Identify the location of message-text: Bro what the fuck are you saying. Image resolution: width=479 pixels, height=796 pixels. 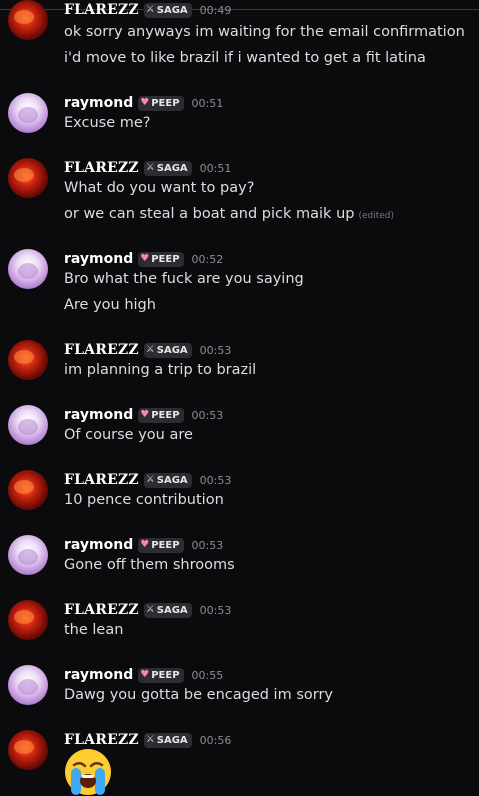
(184, 279).